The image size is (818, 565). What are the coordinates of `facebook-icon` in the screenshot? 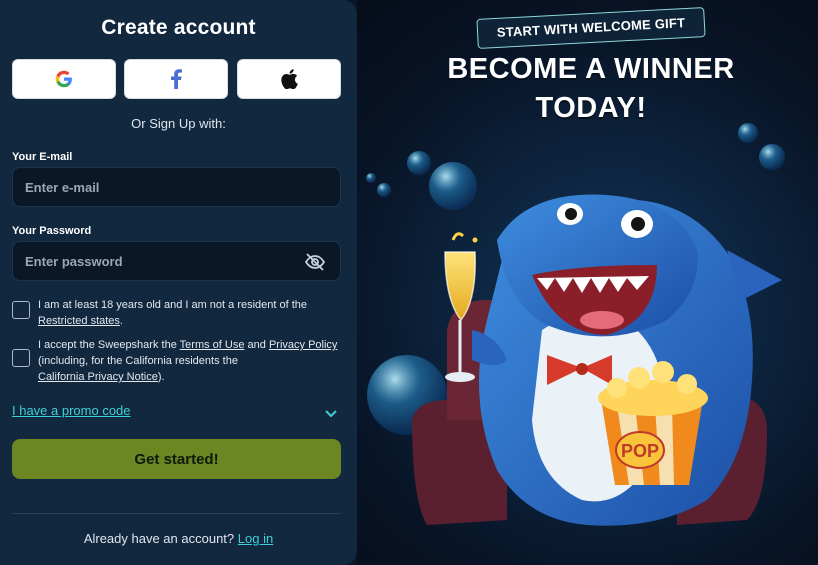 It's located at (176, 79).